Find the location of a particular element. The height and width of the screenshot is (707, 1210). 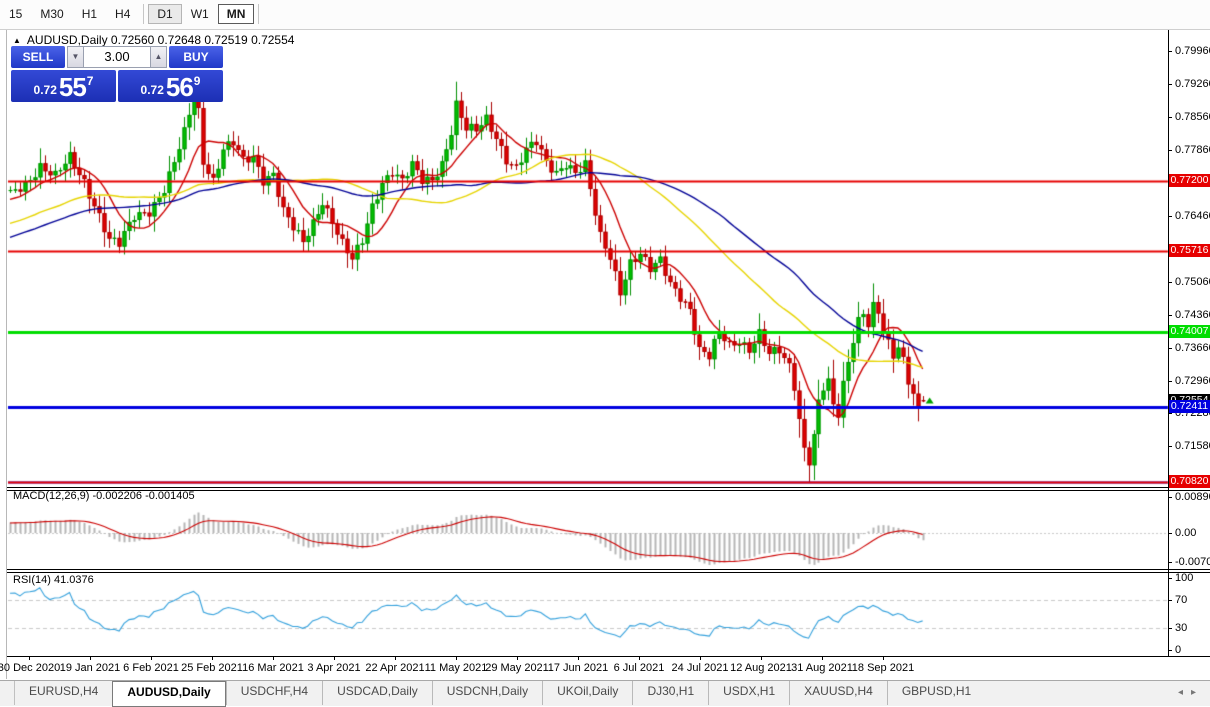

level-price-label: 0.72411 is located at coordinates (1189, 406).